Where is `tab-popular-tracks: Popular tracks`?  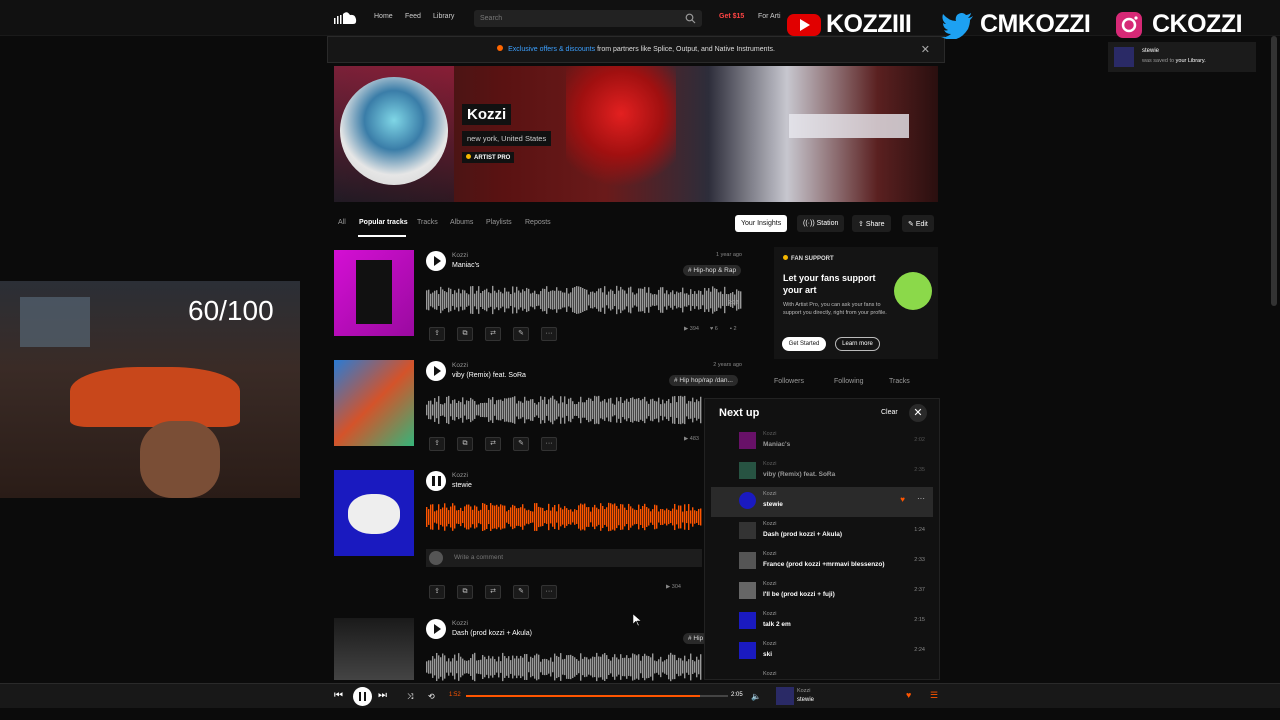 tab-popular-tracks: Popular tracks is located at coordinates (383, 222).